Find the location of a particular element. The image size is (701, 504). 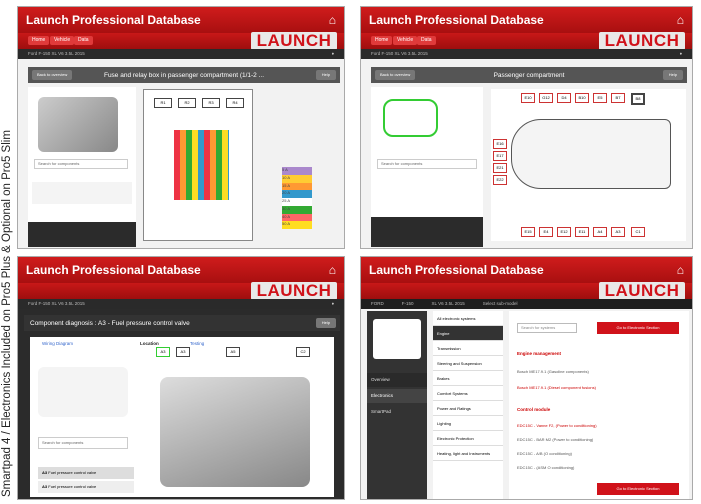

car-outline is located at coordinates (410, 118).